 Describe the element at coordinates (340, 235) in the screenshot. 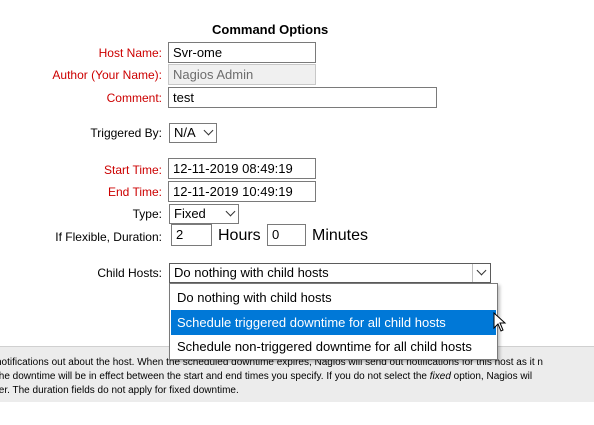

I see `minutes-label: Minutes` at that location.